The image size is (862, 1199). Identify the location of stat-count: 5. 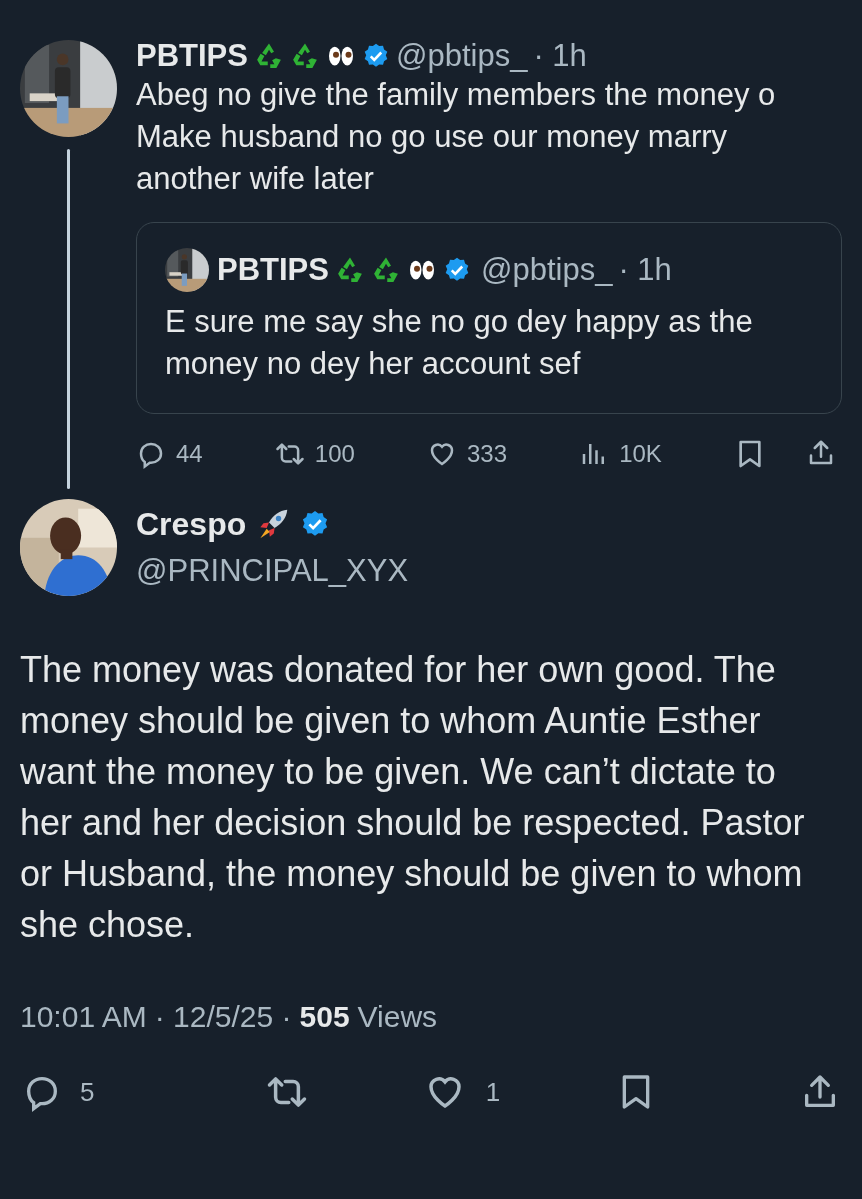
(87, 1092).